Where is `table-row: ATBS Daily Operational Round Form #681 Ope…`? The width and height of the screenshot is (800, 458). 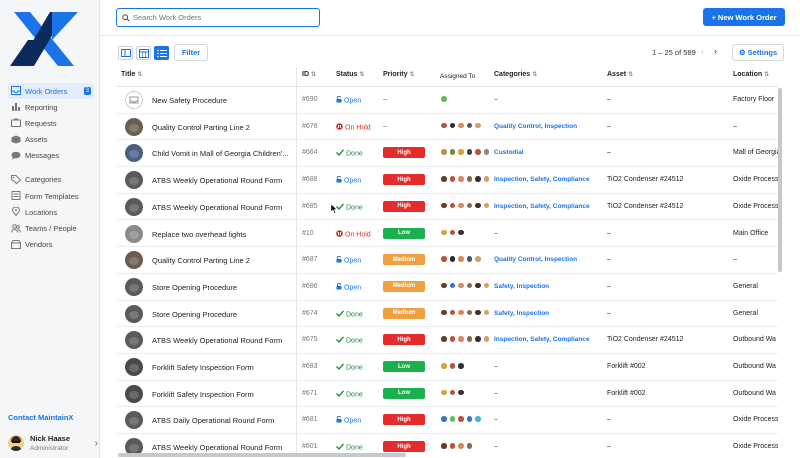 table-row: ATBS Daily Operational Round Form #681 Ope… is located at coordinates (447, 421).